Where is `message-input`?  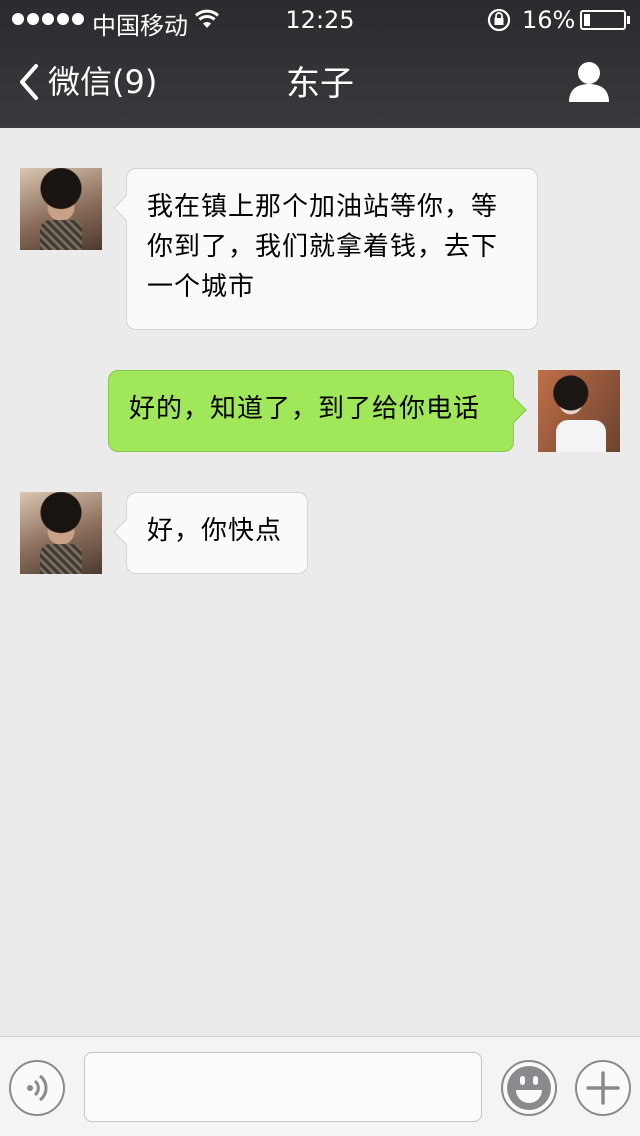
message-input is located at coordinates (283, 1087).